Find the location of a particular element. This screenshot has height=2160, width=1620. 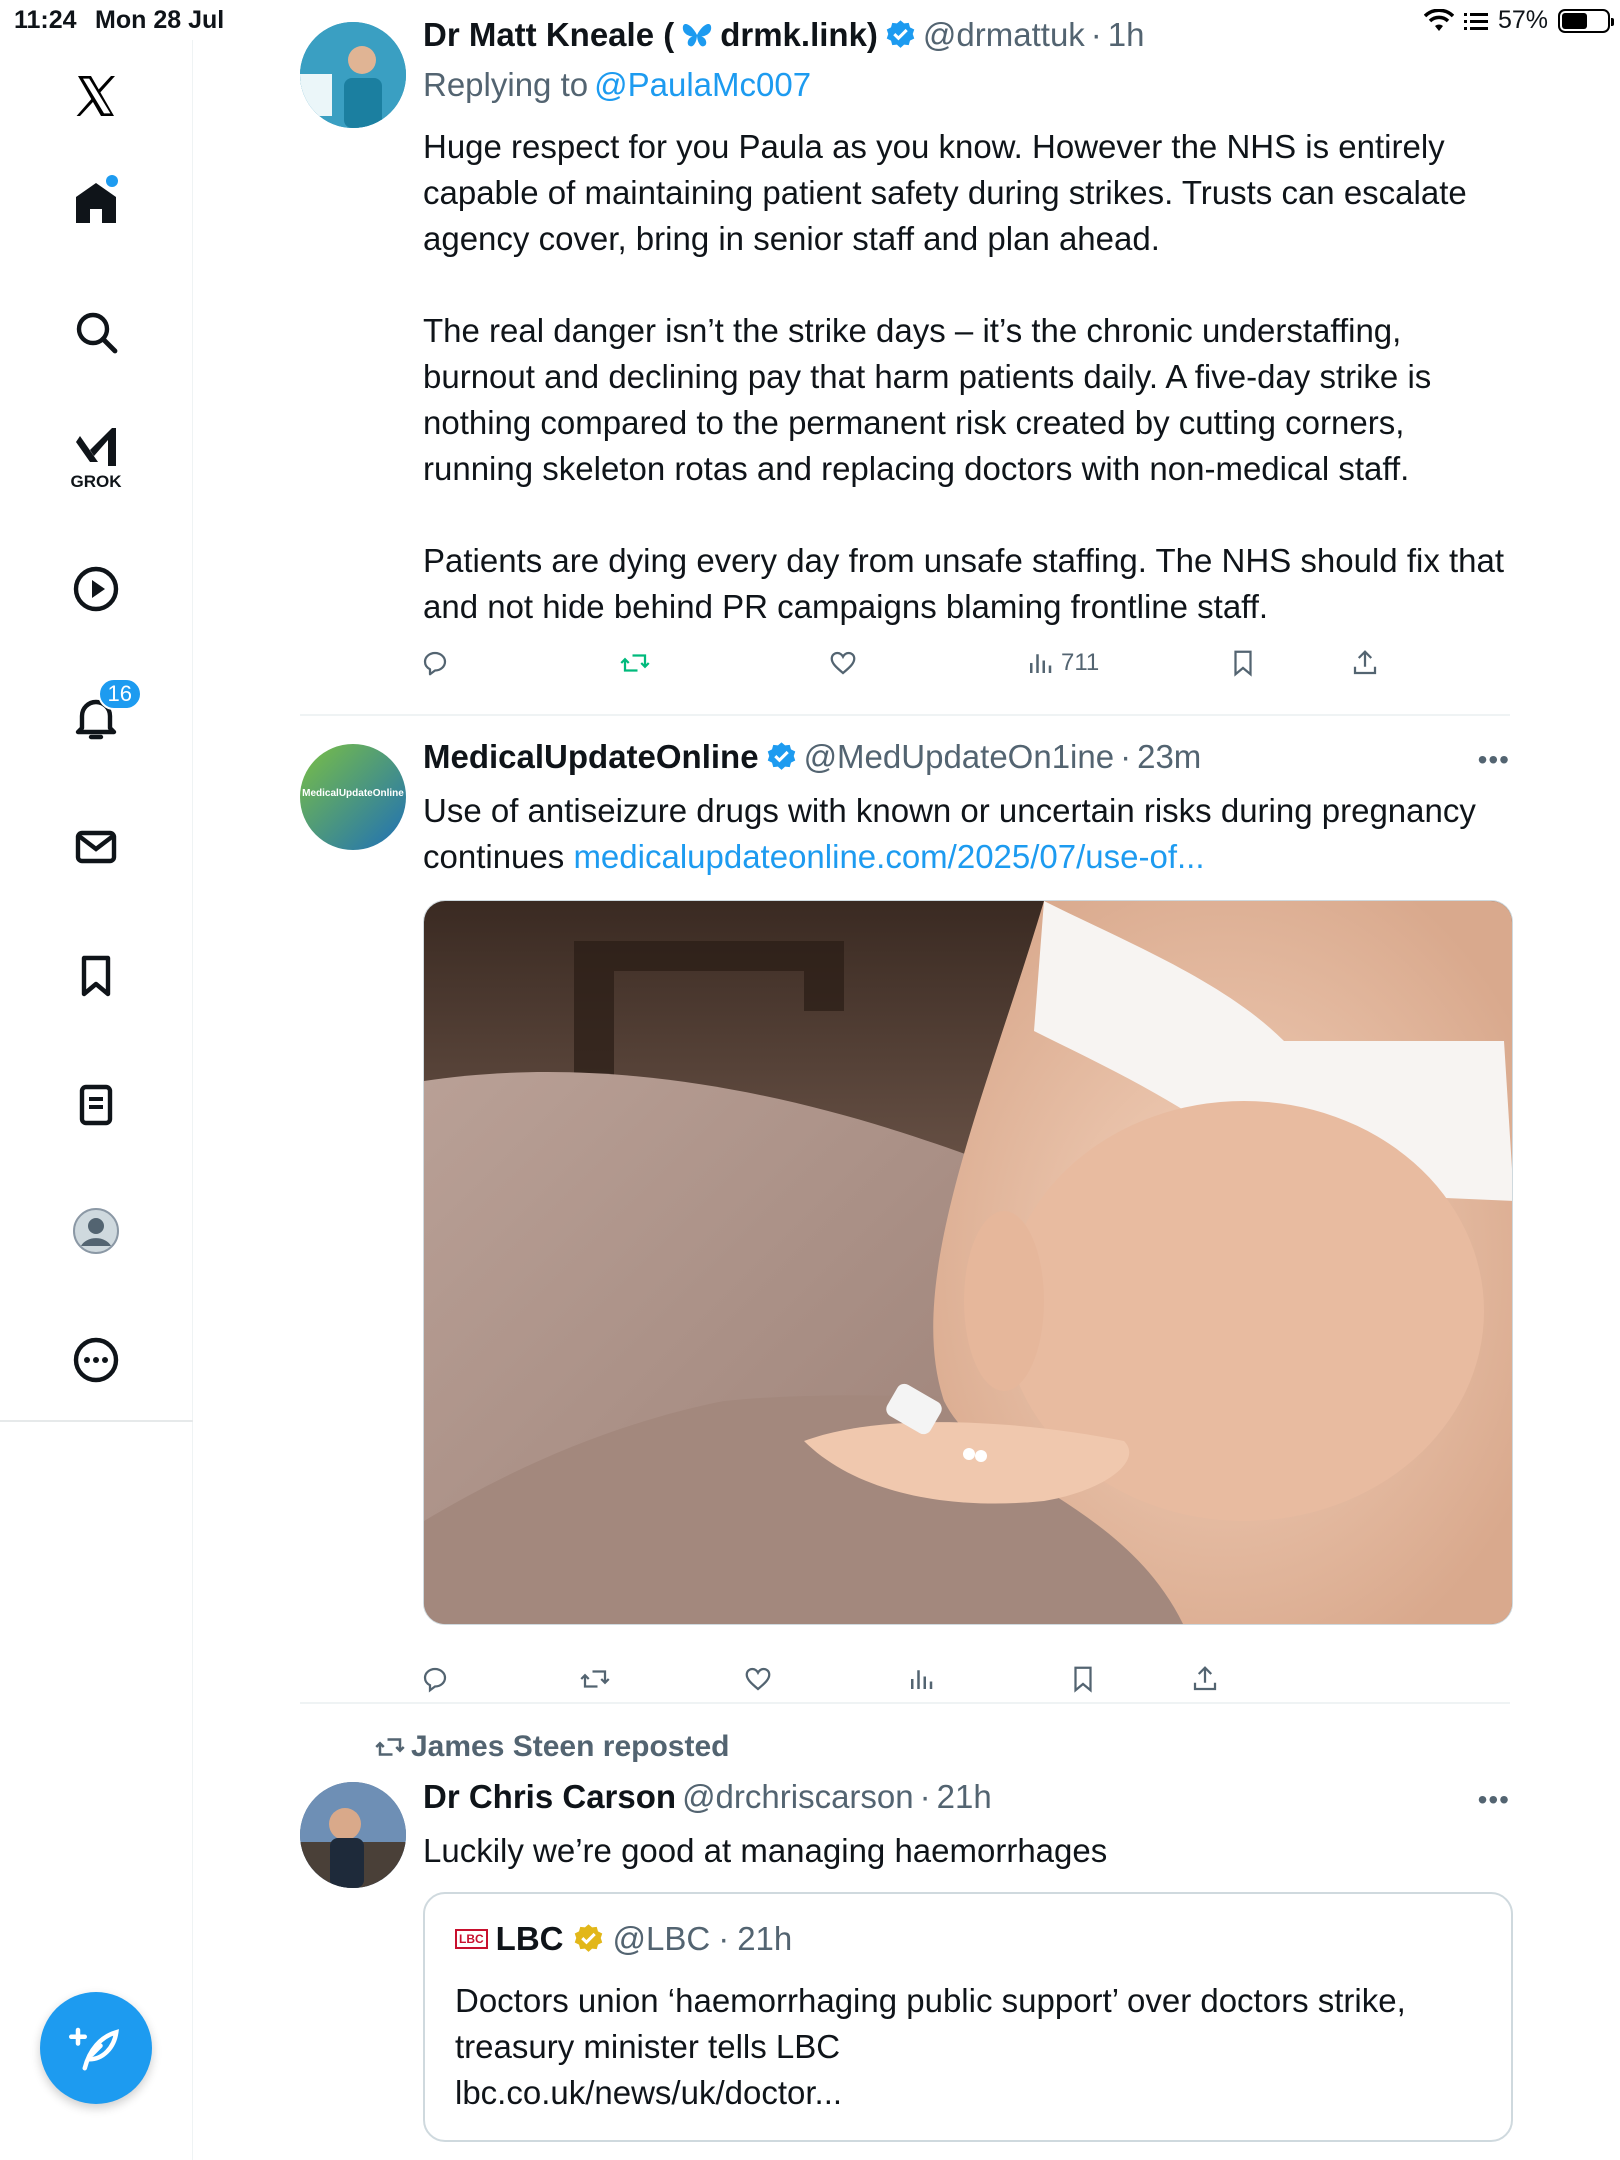

gold-verified-badge-icon is located at coordinates (588, 1937).